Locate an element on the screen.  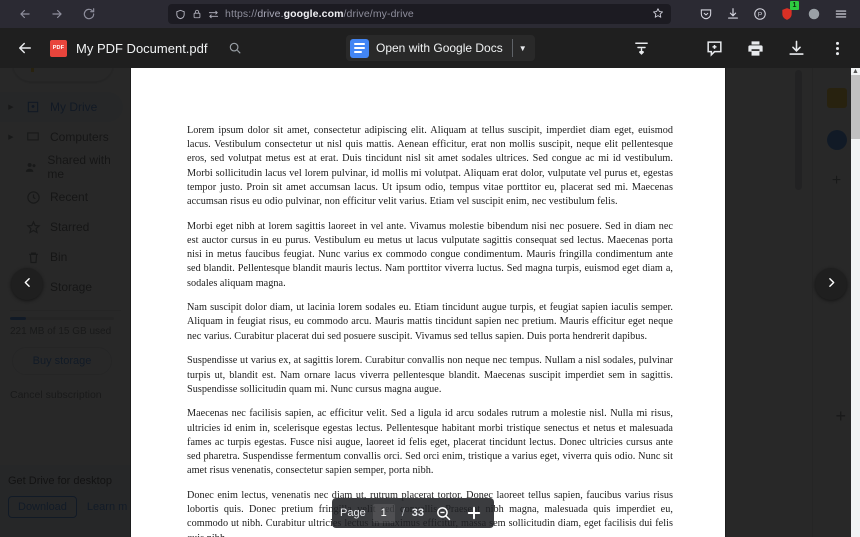
star-icon is located at coordinates (658, 14).